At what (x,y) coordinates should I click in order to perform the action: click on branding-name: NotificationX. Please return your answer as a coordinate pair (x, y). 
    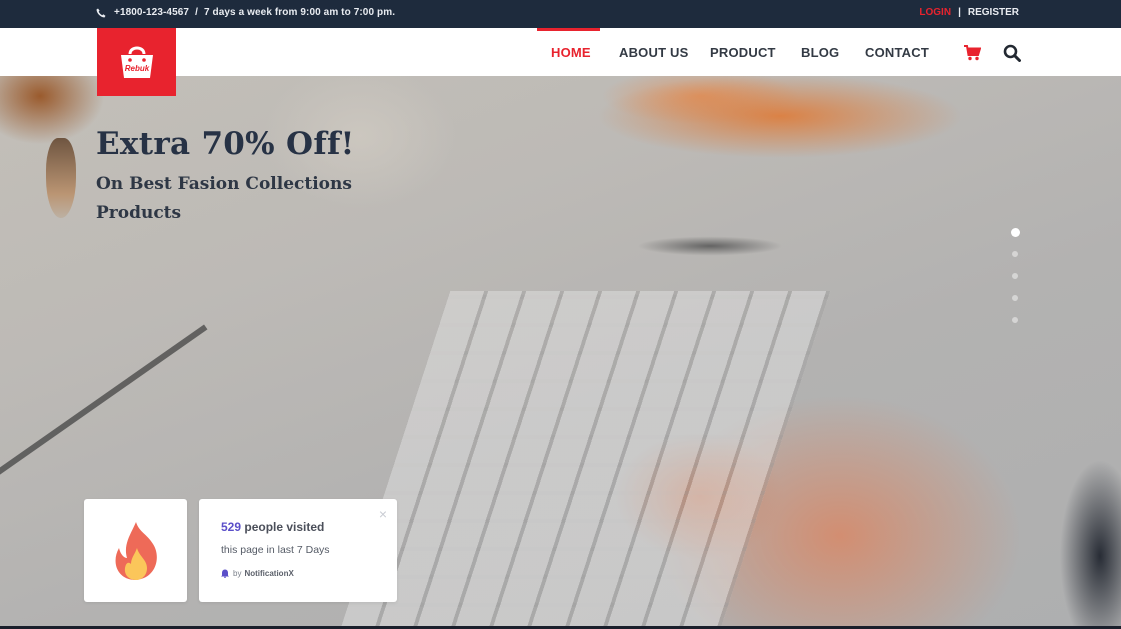
    Looking at the image, I should click on (269, 573).